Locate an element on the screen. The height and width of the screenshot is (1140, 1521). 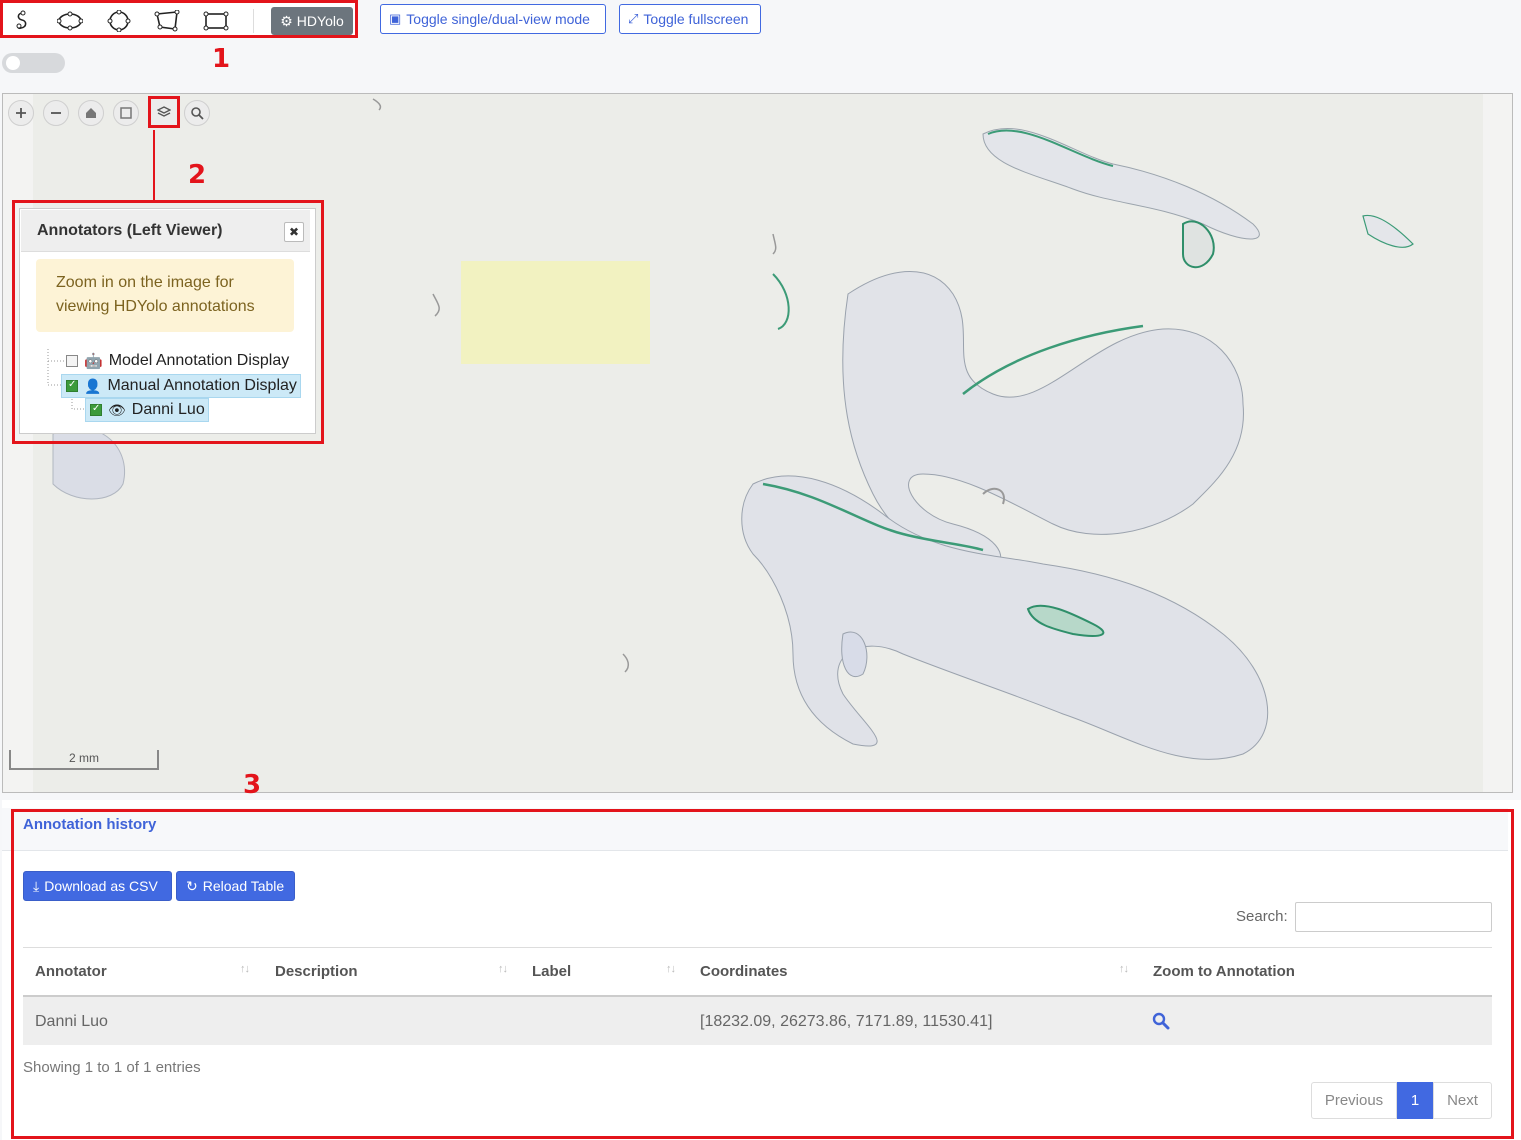
pagination-page-1: 1 is located at coordinates (1415, 1100).